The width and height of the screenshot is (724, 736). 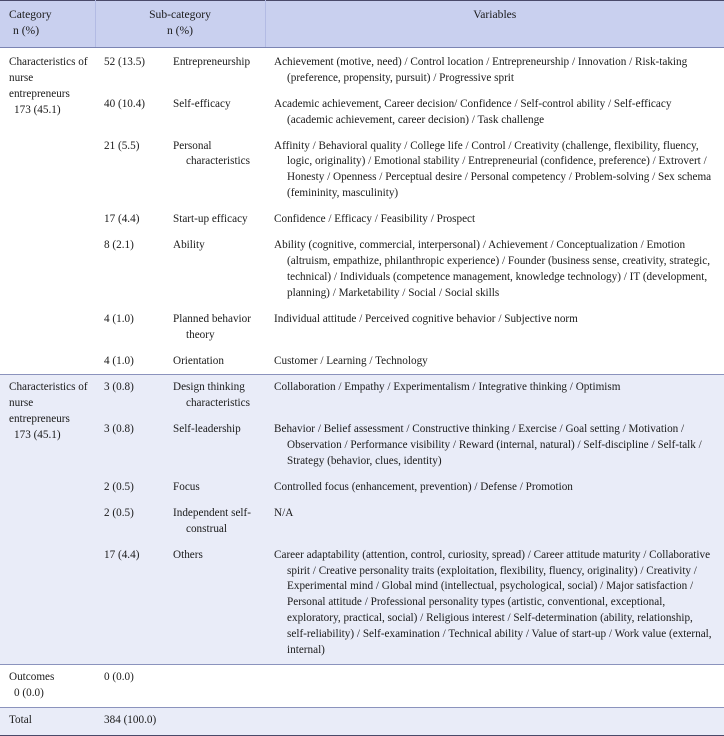 I want to click on subcategory-count: 8 (2.1), so click(x=131, y=270).